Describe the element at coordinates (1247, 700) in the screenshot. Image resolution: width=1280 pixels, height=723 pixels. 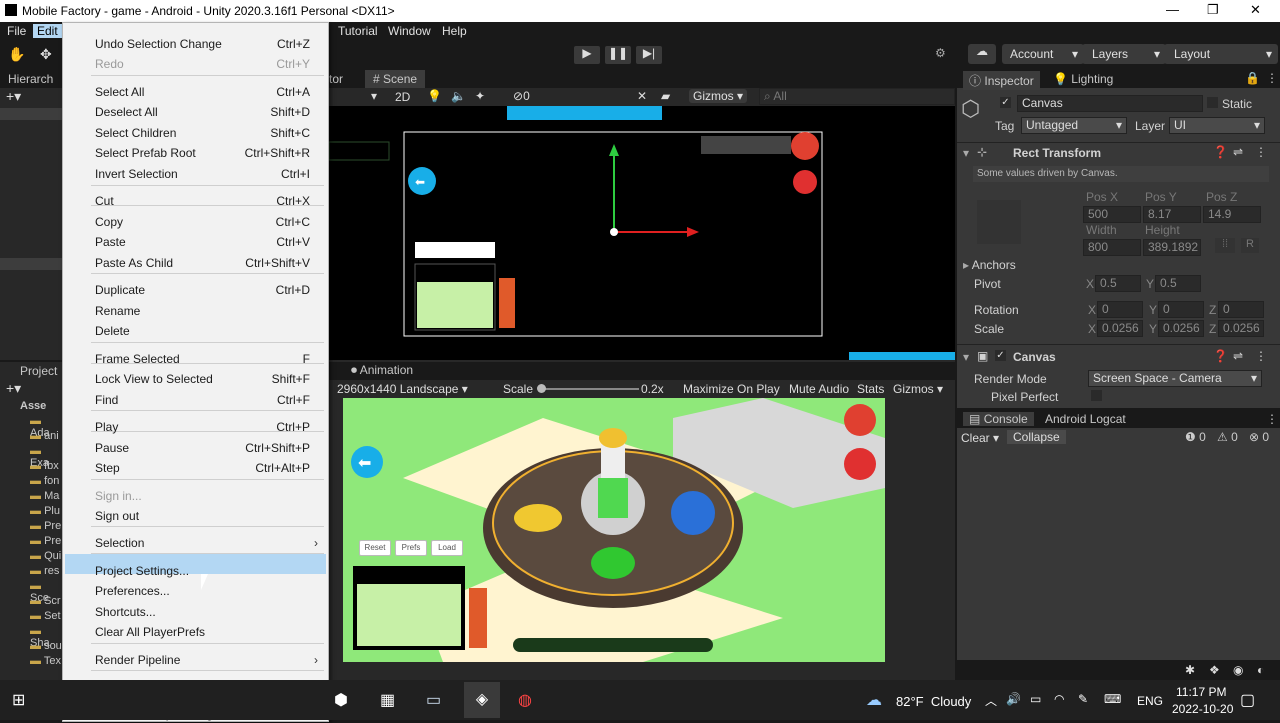
I see `notifications-icon: ▢` at that location.